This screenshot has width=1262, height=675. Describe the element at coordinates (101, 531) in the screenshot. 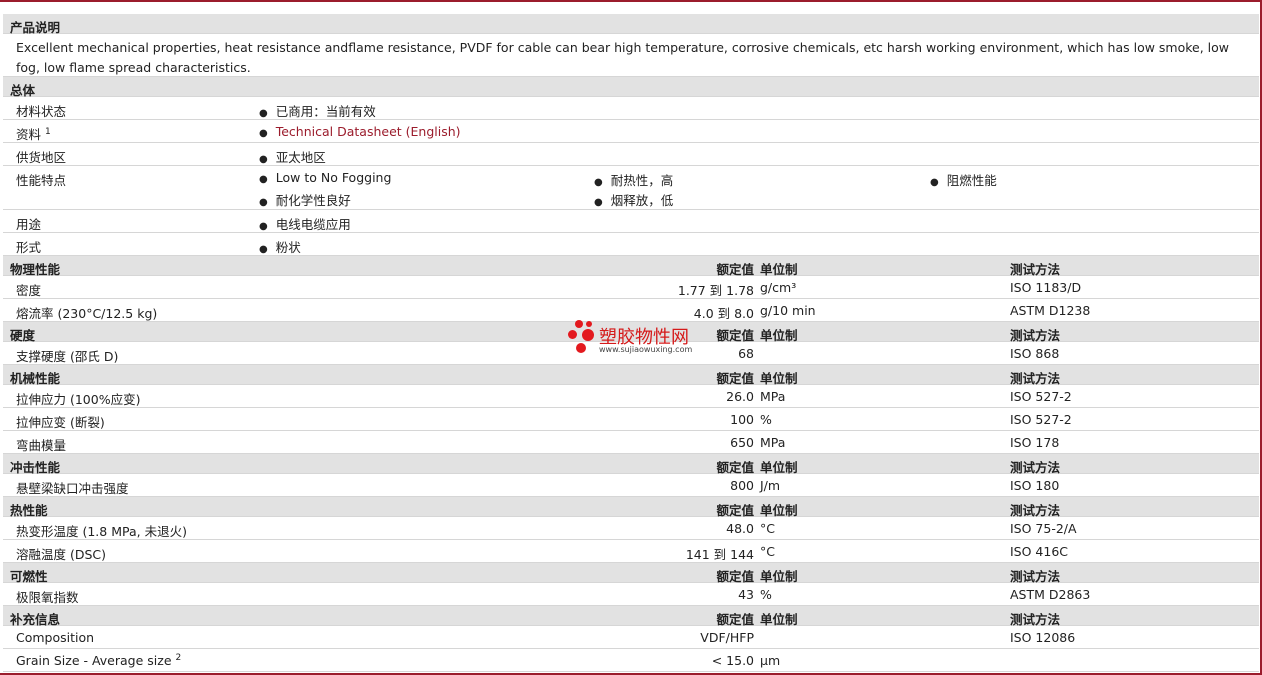

I see `property-label: 热变形温度 (1.8 MPa, 未退火)` at that location.